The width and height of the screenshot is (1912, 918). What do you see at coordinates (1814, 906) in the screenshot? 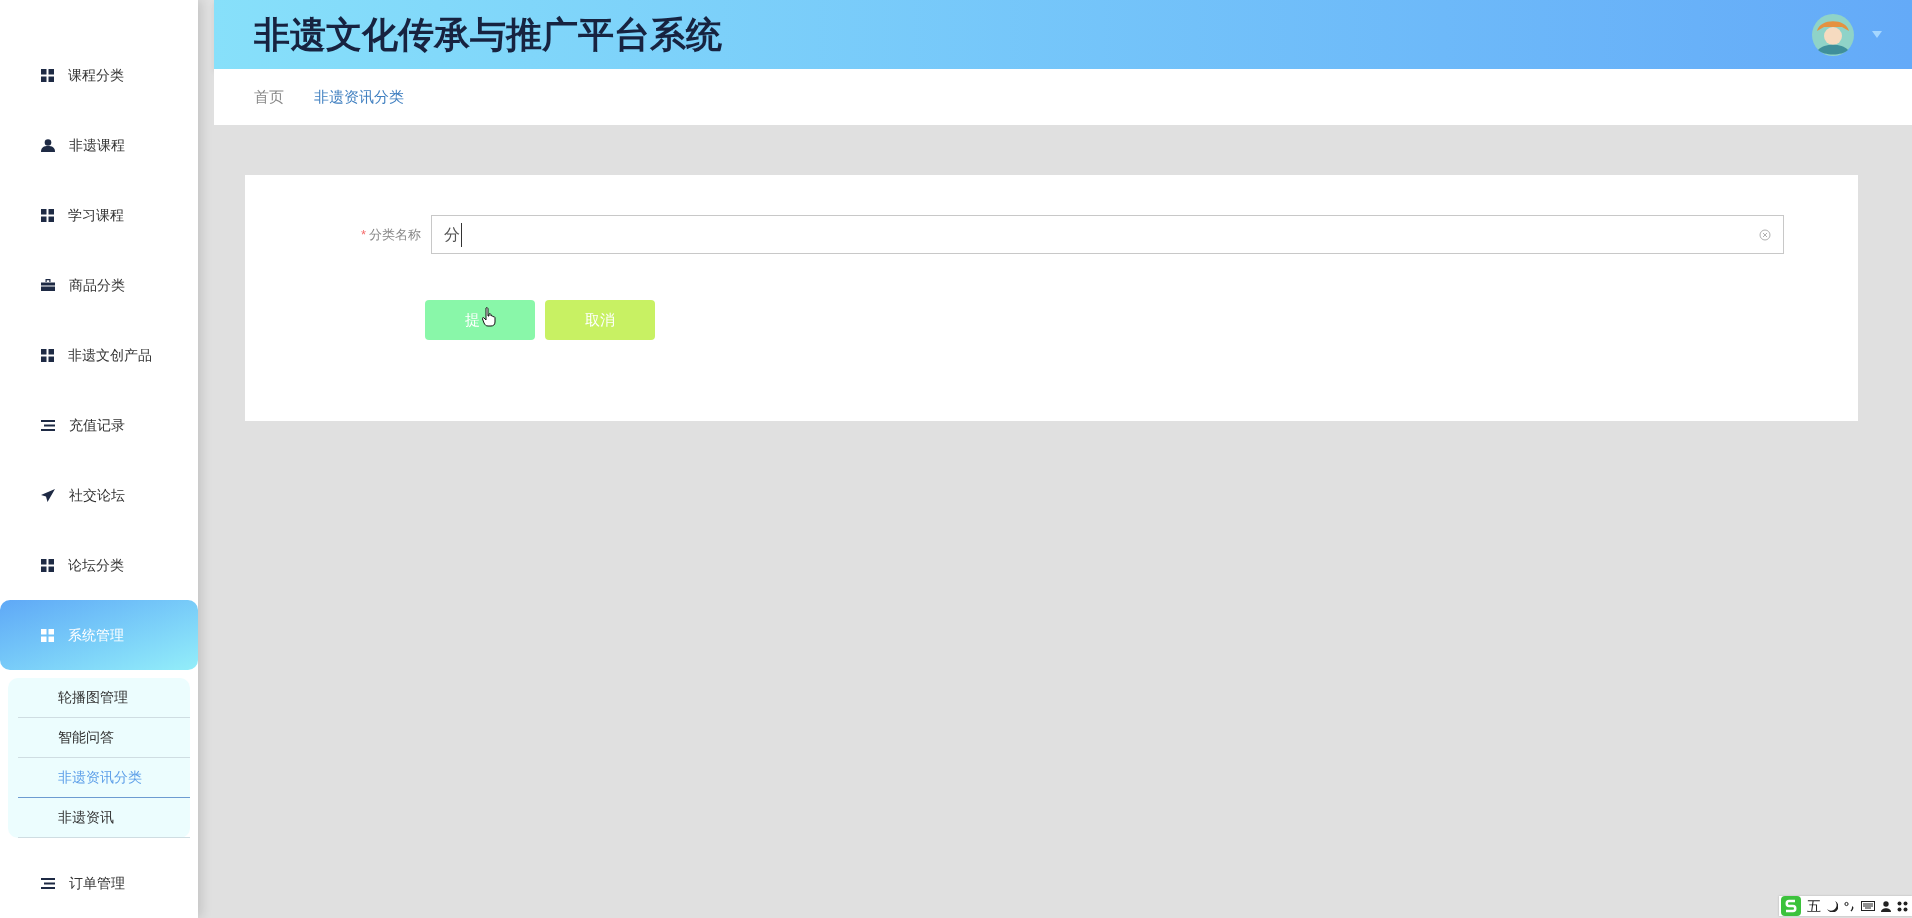
I see `input-mode-label: 五` at bounding box center [1814, 906].